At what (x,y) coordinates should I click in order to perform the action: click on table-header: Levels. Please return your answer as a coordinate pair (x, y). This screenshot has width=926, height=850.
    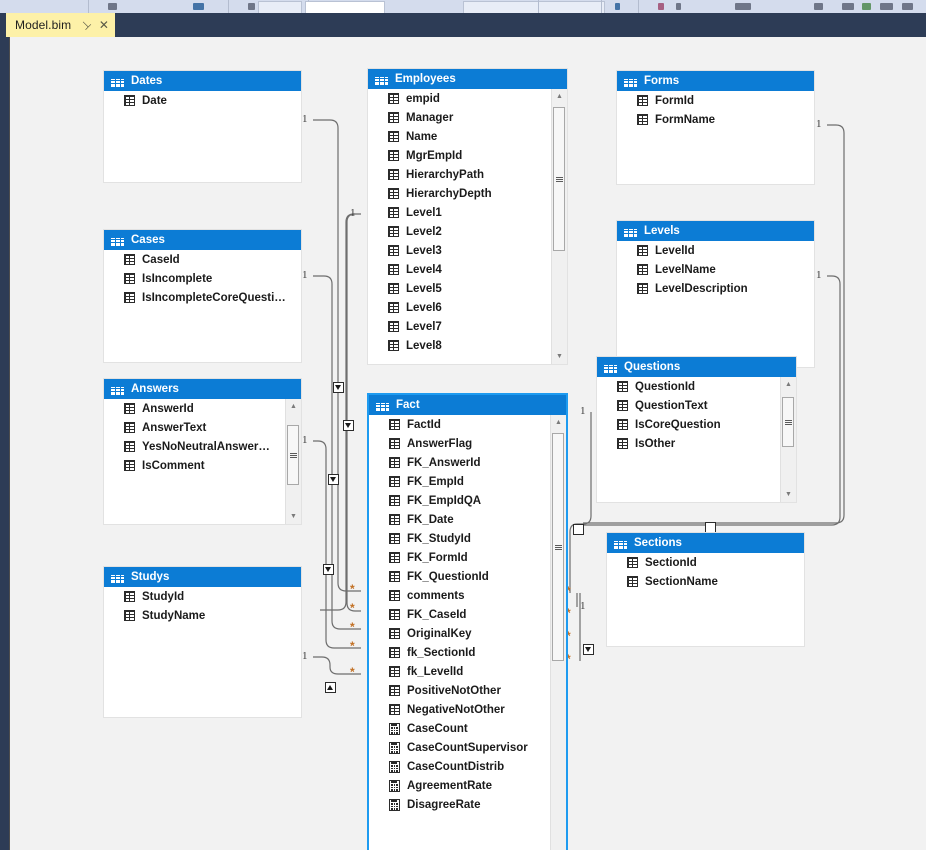
    Looking at the image, I should click on (715, 231).